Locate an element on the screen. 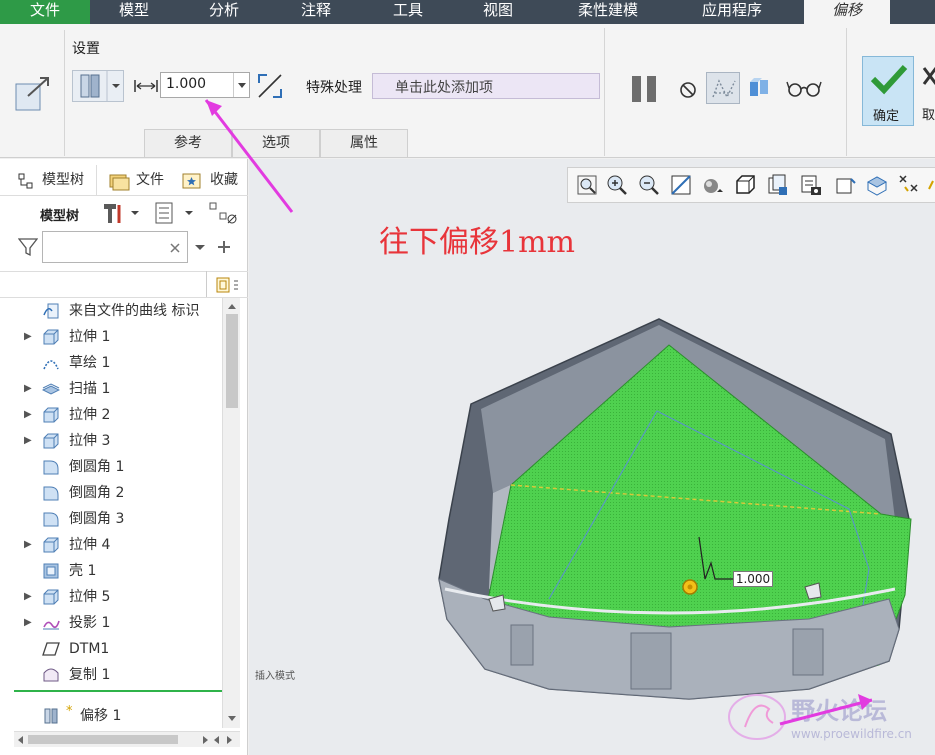  ribbon-separator is located at coordinates (846, 92).